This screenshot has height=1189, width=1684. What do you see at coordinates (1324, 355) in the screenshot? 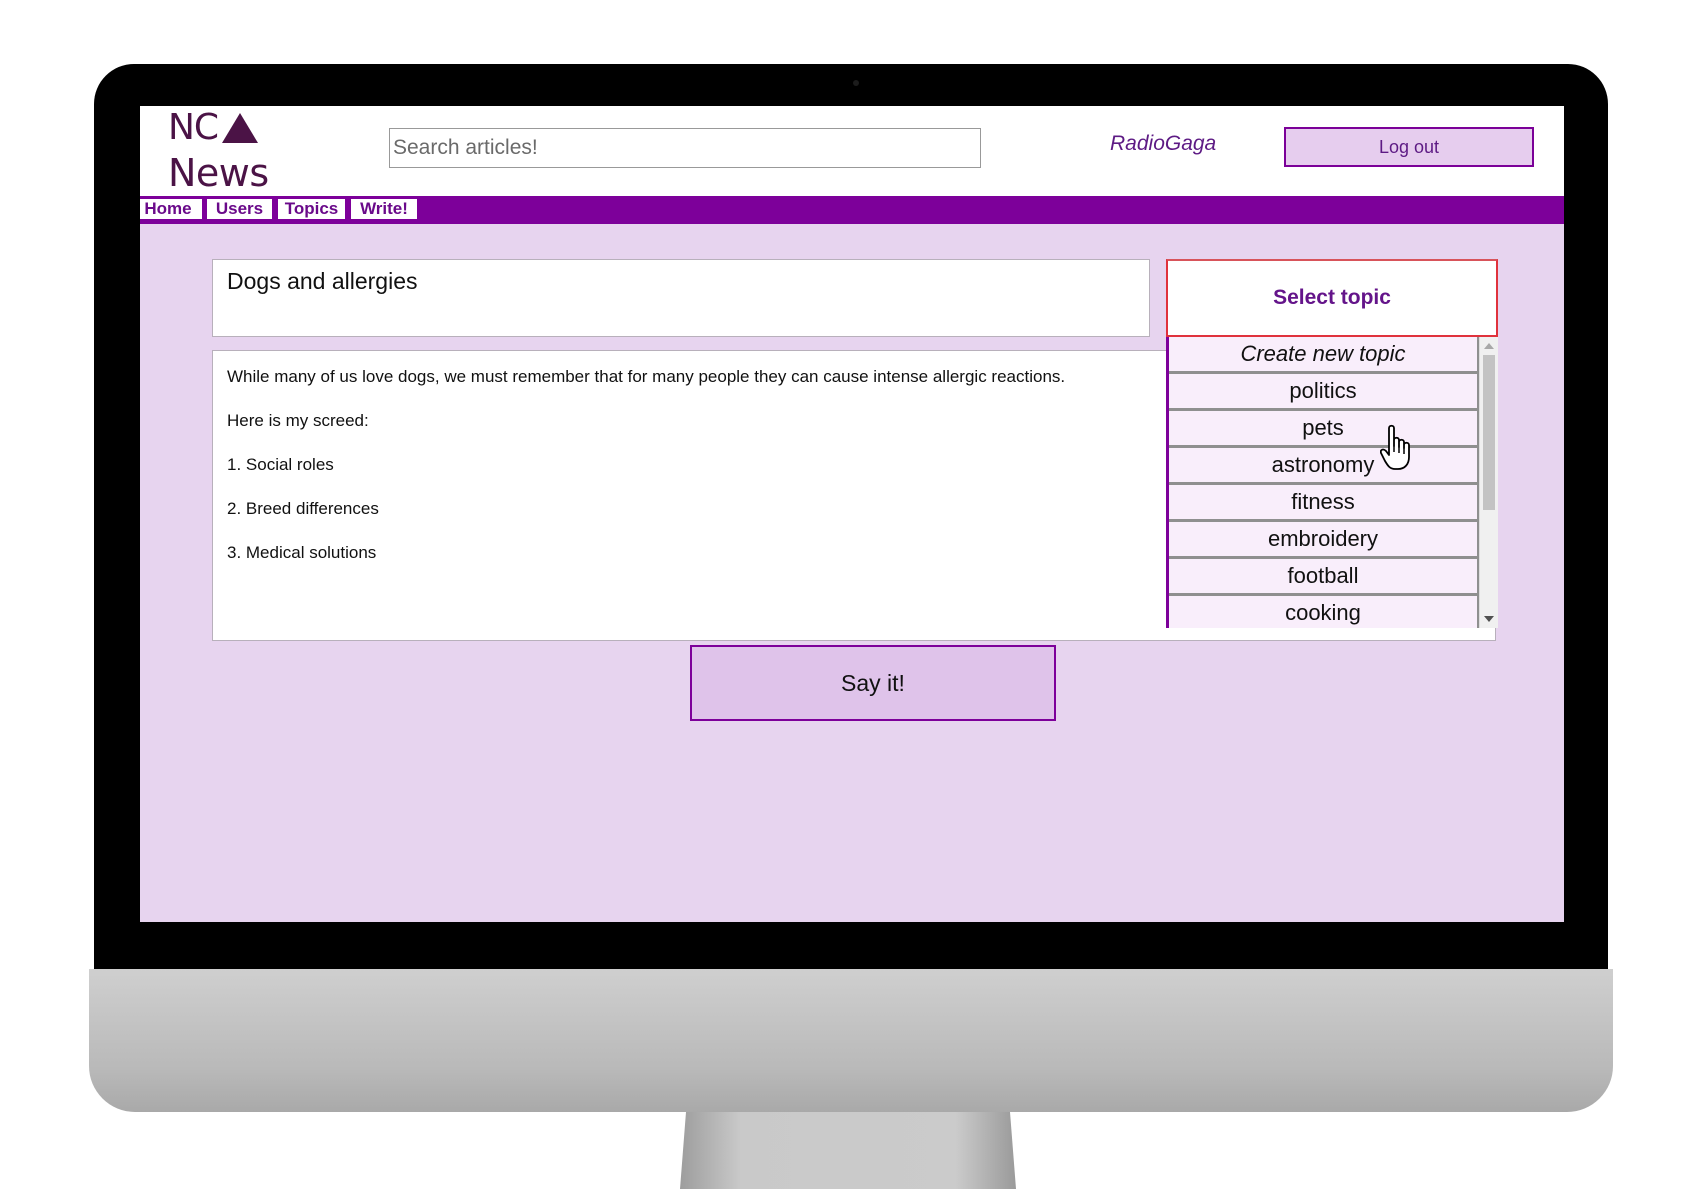
I see `topic-option-create-new: Create new topic` at bounding box center [1324, 355].